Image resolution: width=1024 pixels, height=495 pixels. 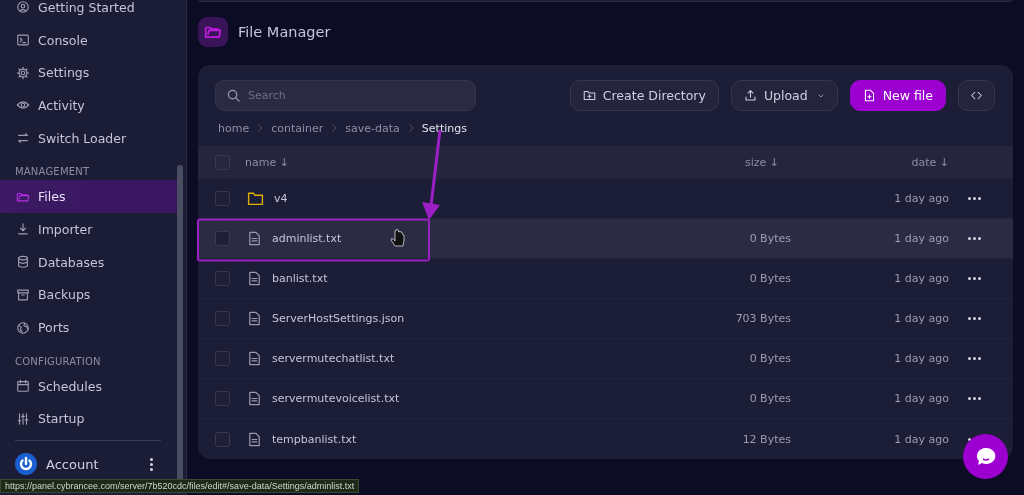 I want to click on breadcrumb-link: Settings, so click(x=444, y=128).